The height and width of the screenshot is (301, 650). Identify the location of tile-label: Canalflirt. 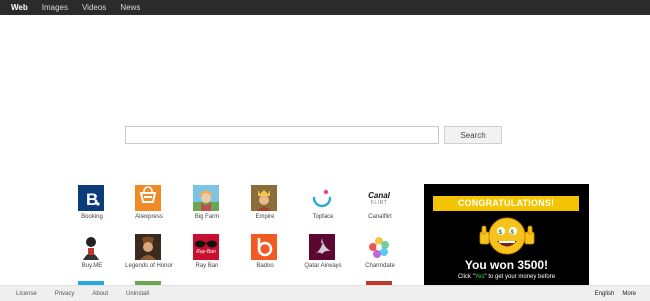
(380, 217).